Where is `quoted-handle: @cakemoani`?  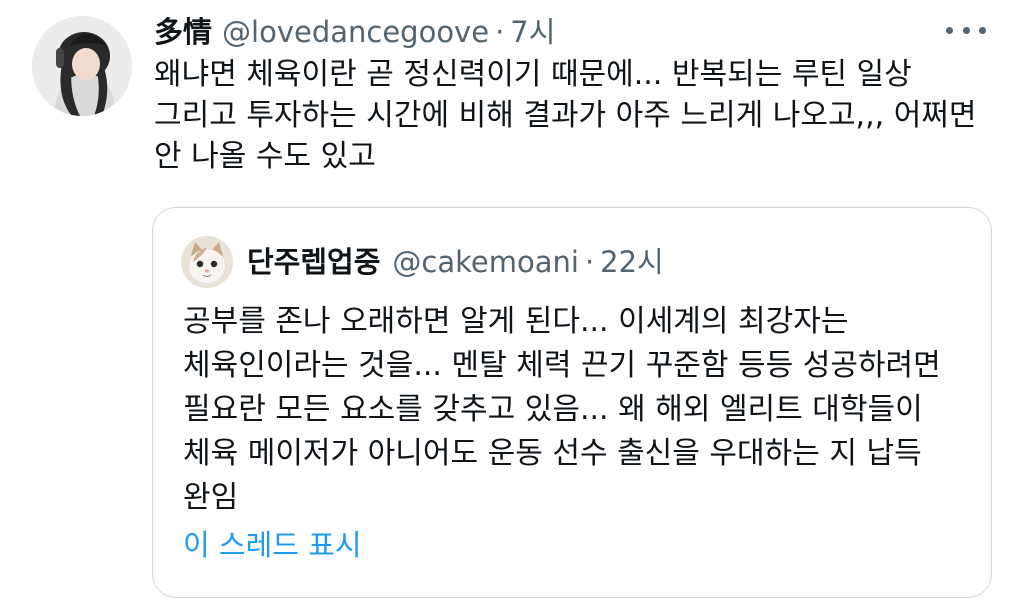
quoted-handle: @cakemoani is located at coordinates (485, 262).